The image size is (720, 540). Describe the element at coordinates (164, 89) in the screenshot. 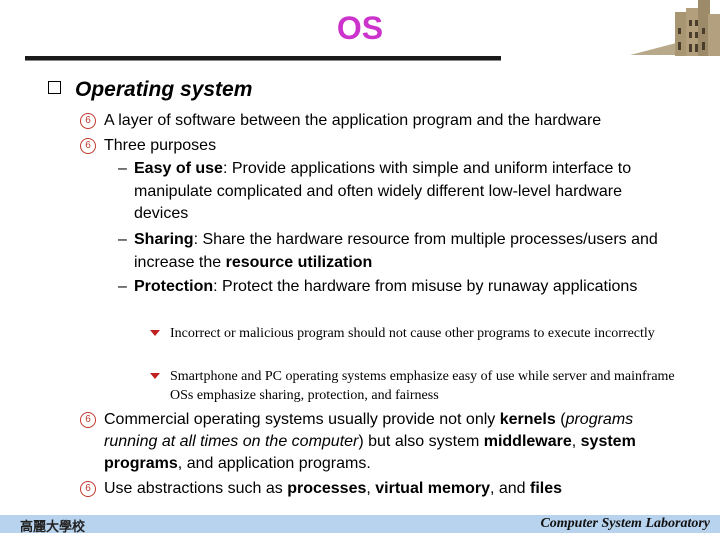

I see `heading-text: Operating system` at that location.